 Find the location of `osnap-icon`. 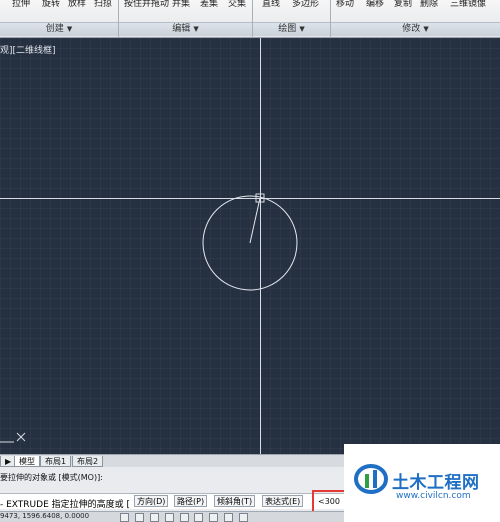

osnap-icon is located at coordinates (184, 517).